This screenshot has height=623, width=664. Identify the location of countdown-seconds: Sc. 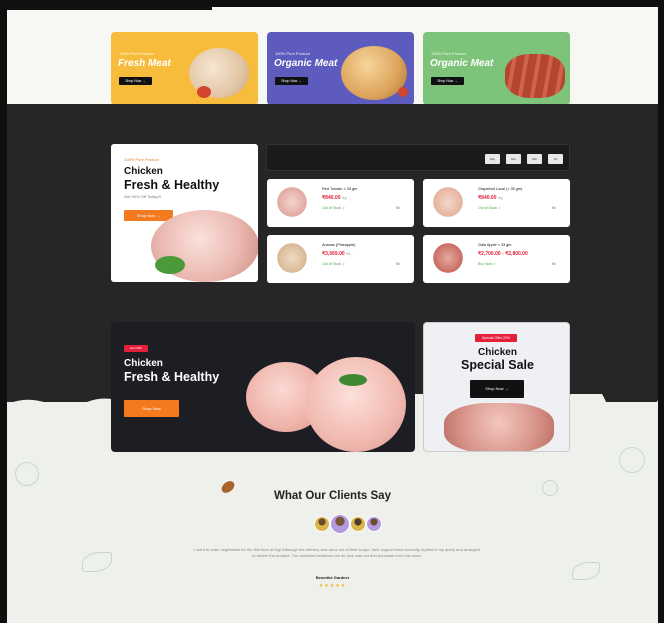
(555, 159).